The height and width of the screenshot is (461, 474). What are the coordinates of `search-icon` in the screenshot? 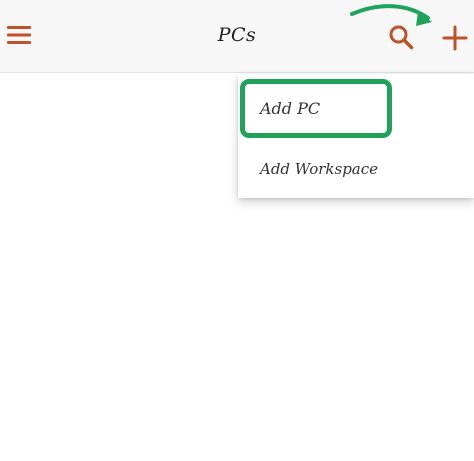 It's located at (401, 37).